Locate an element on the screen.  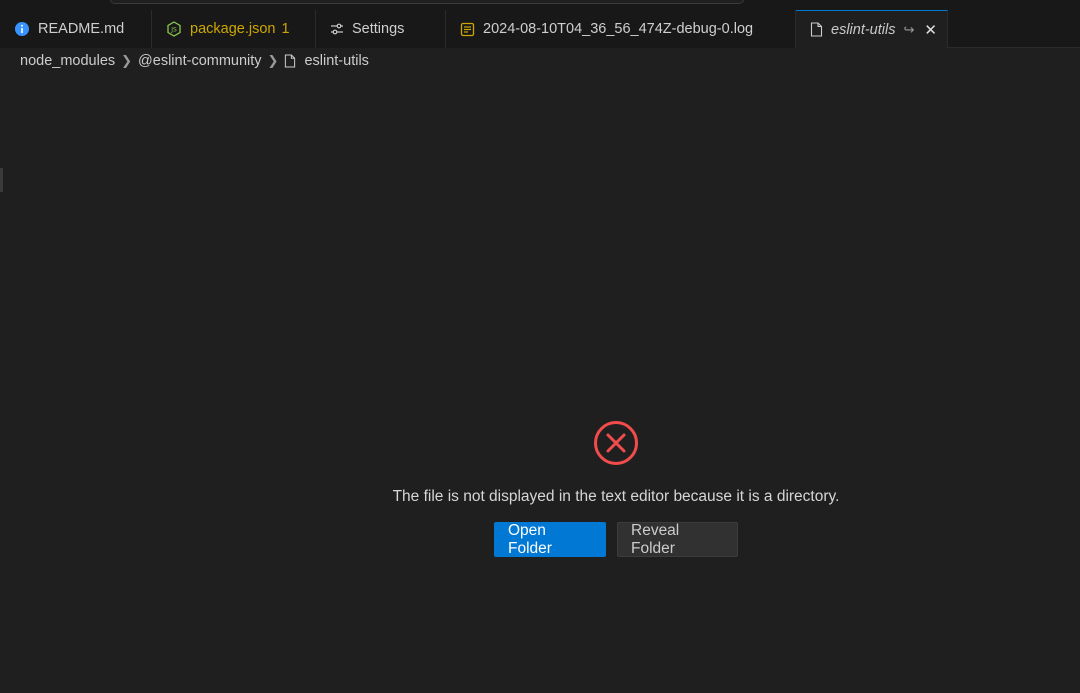
tab-settings: Settings is located at coordinates (381, 29).